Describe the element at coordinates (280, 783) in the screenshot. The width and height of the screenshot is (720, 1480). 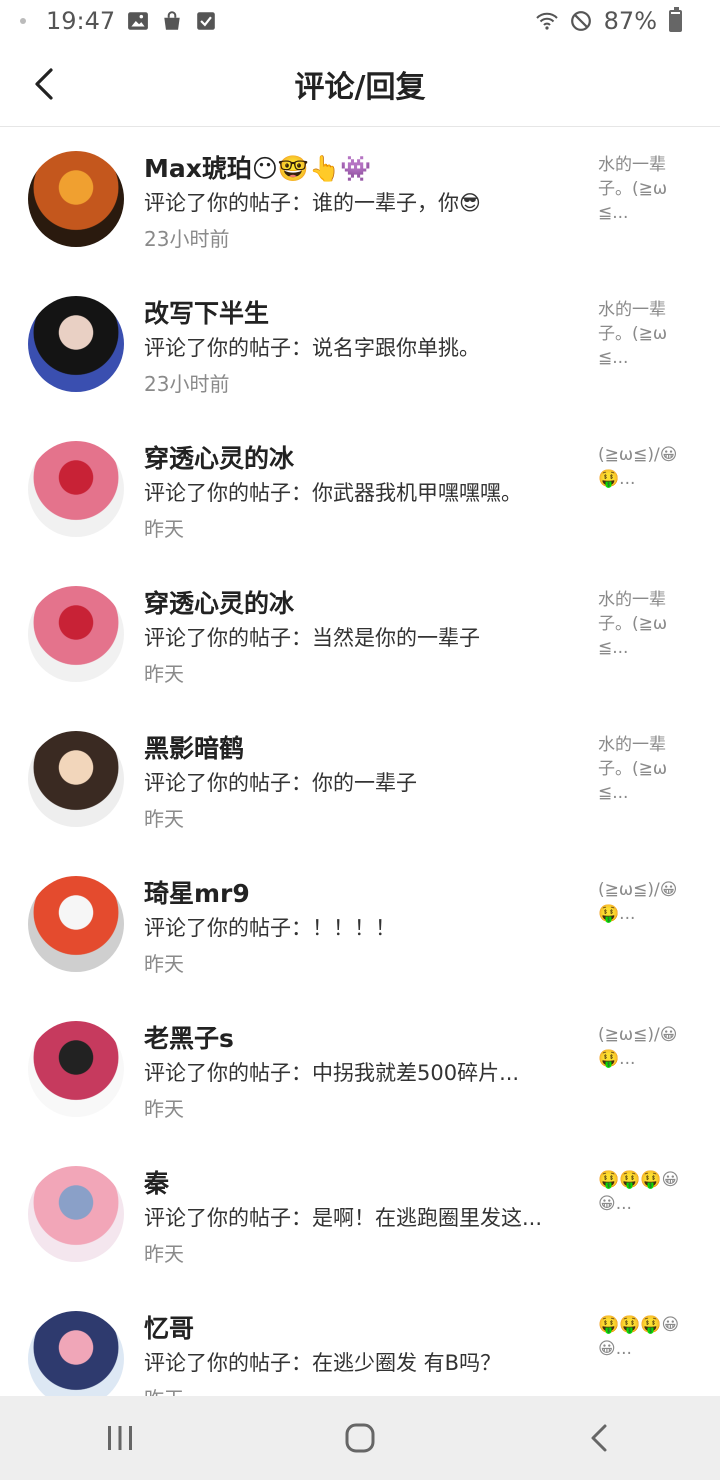
I see `comment-text: 评论了你的帖子：你的一辈子` at that location.